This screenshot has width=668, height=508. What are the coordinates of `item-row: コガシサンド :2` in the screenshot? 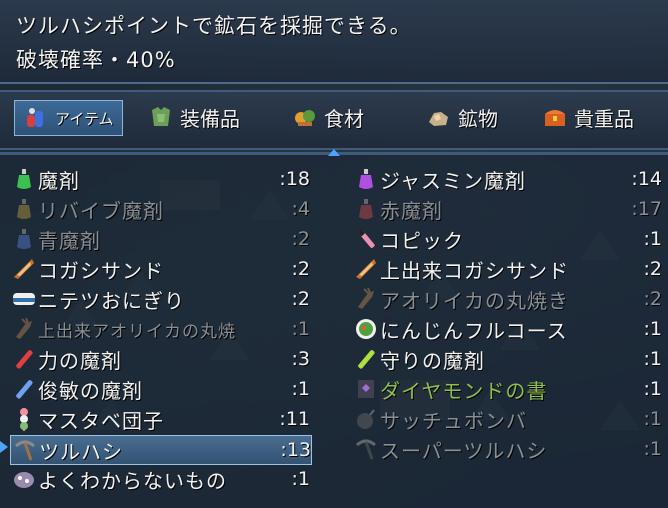 It's located at (160, 269).